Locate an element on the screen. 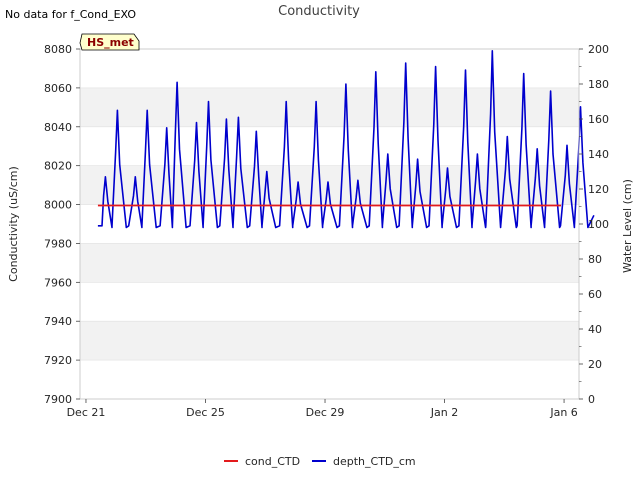 The height and width of the screenshot is (480, 640). y2-tick-label: 100 is located at coordinates (598, 224).